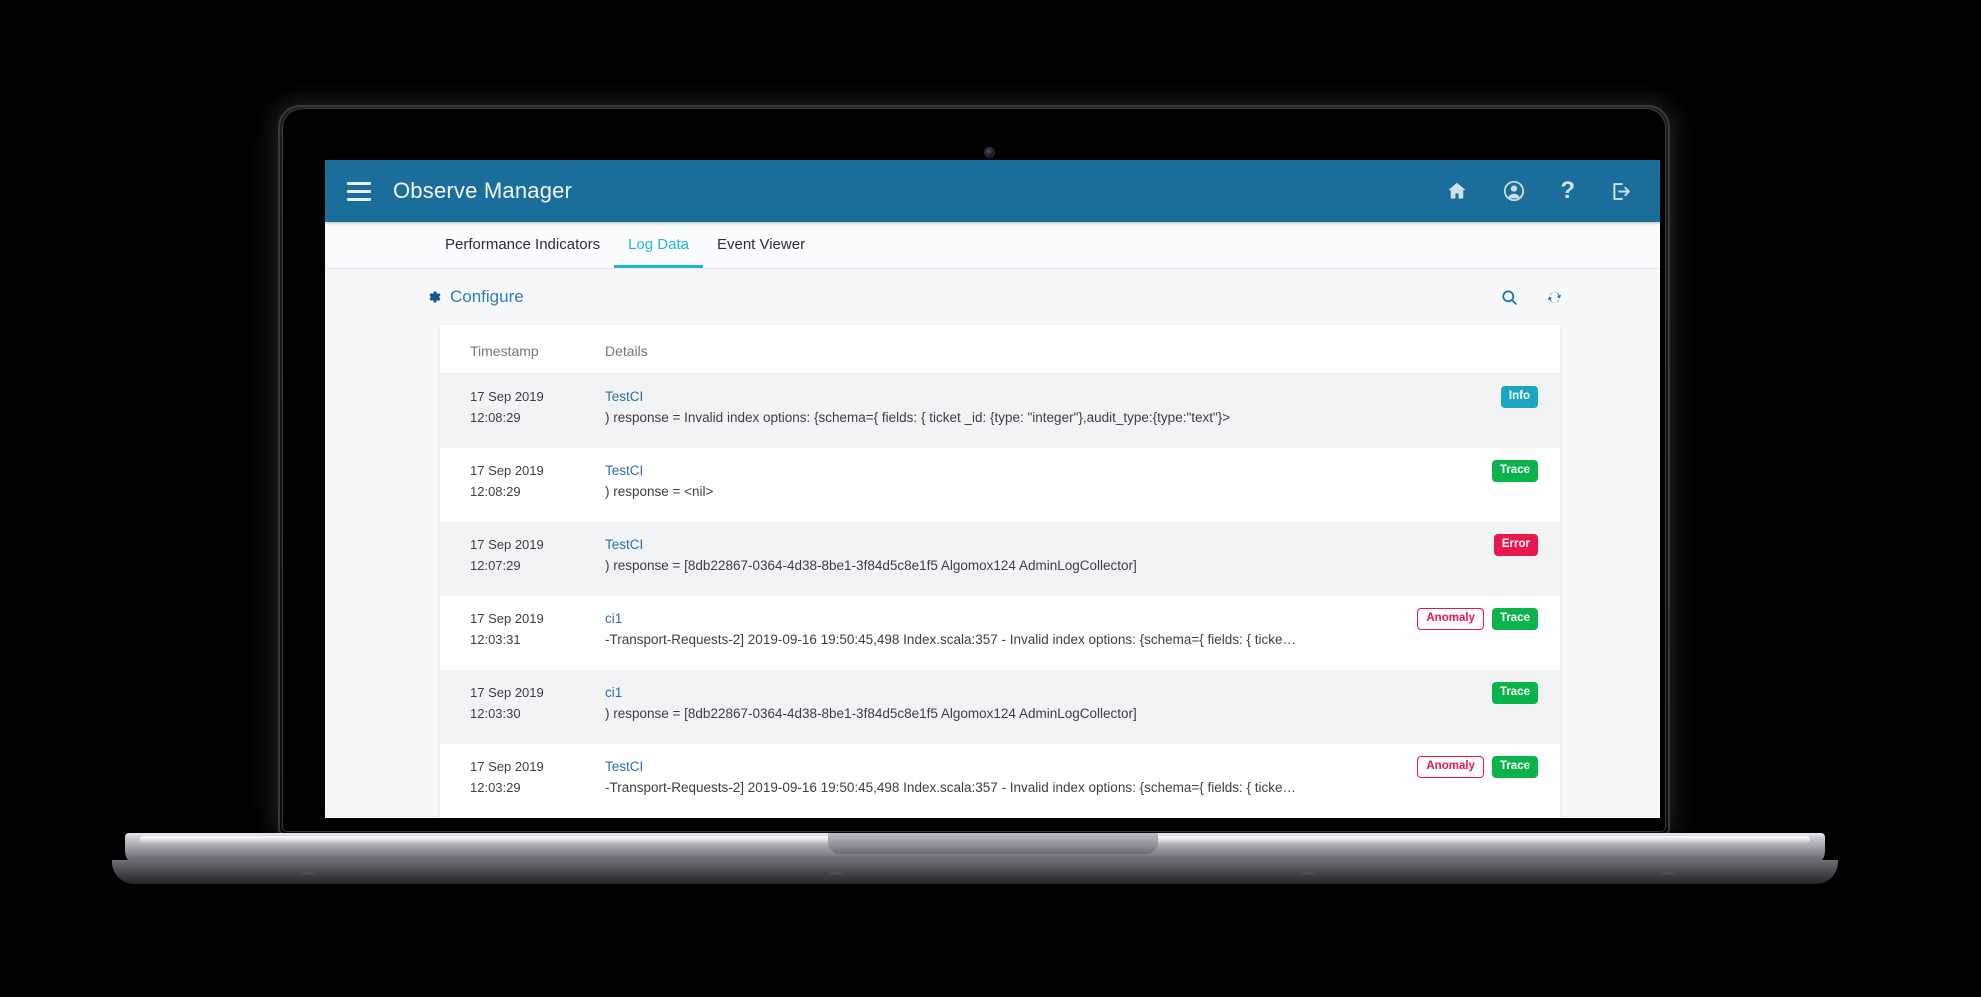  Describe the element at coordinates (1457, 191) in the screenshot. I see `home-icon` at that location.